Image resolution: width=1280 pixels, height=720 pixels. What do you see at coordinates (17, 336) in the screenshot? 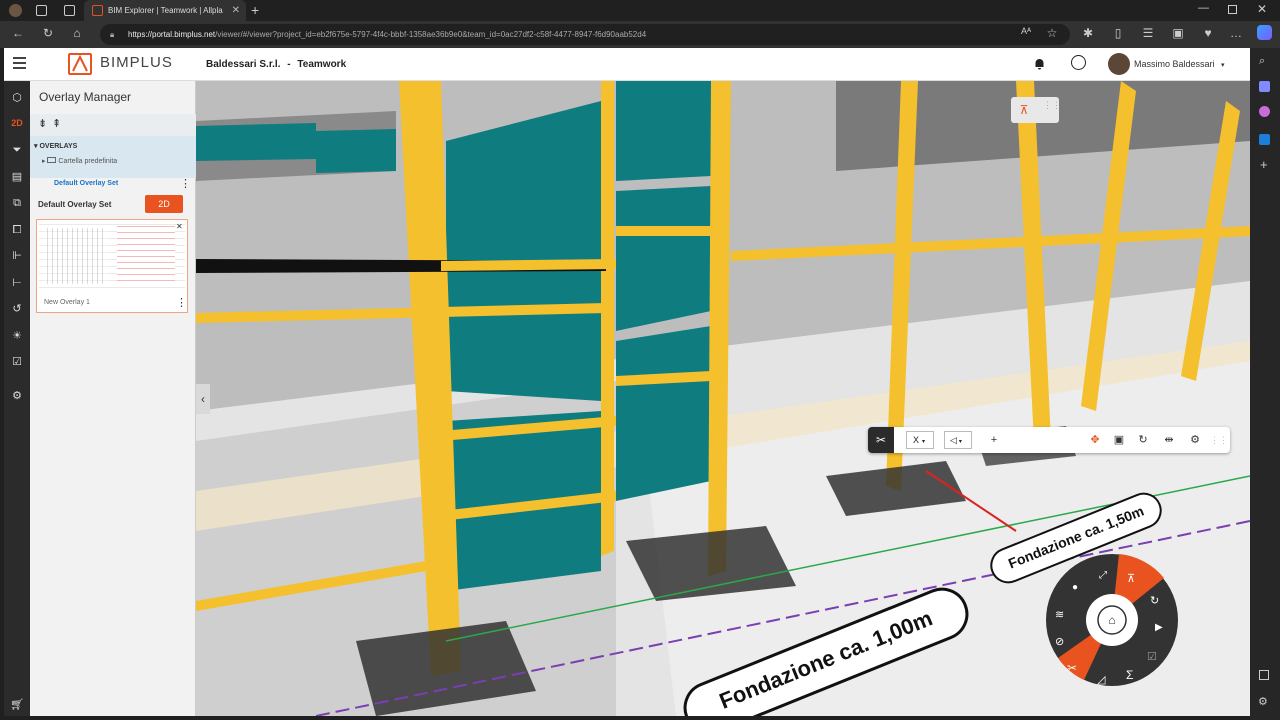
I see `sun-icon: ☀` at bounding box center [17, 336].